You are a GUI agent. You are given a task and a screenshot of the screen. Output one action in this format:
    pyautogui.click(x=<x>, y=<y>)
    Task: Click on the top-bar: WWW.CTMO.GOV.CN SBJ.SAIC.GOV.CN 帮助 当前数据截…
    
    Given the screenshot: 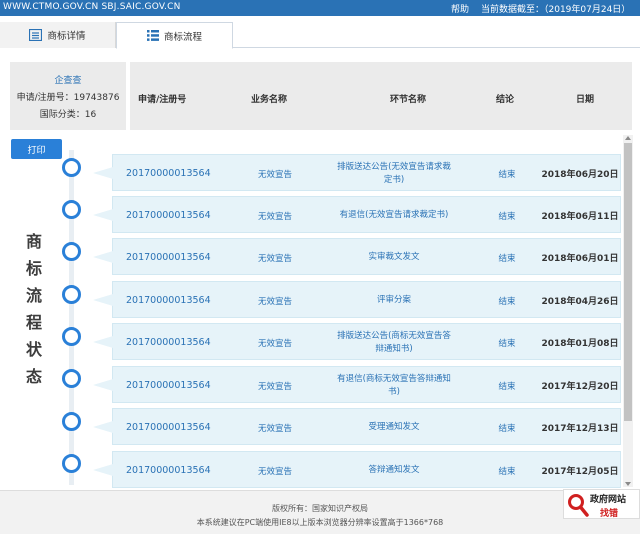 What is the action you would take?
    pyautogui.click(x=320, y=8)
    